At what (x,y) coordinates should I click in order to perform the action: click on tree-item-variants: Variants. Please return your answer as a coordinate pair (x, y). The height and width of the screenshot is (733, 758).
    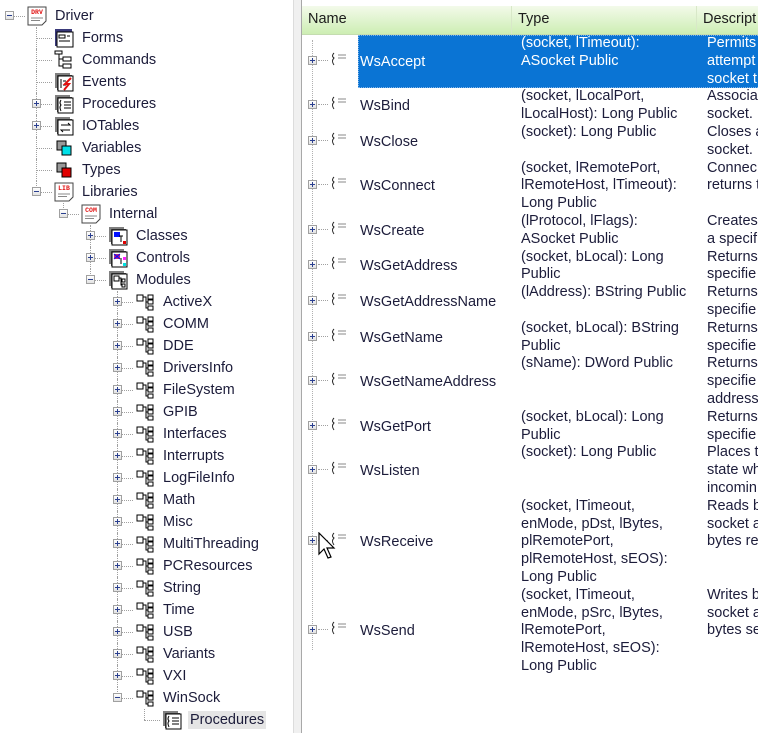
    Looking at the image, I should click on (146, 654).